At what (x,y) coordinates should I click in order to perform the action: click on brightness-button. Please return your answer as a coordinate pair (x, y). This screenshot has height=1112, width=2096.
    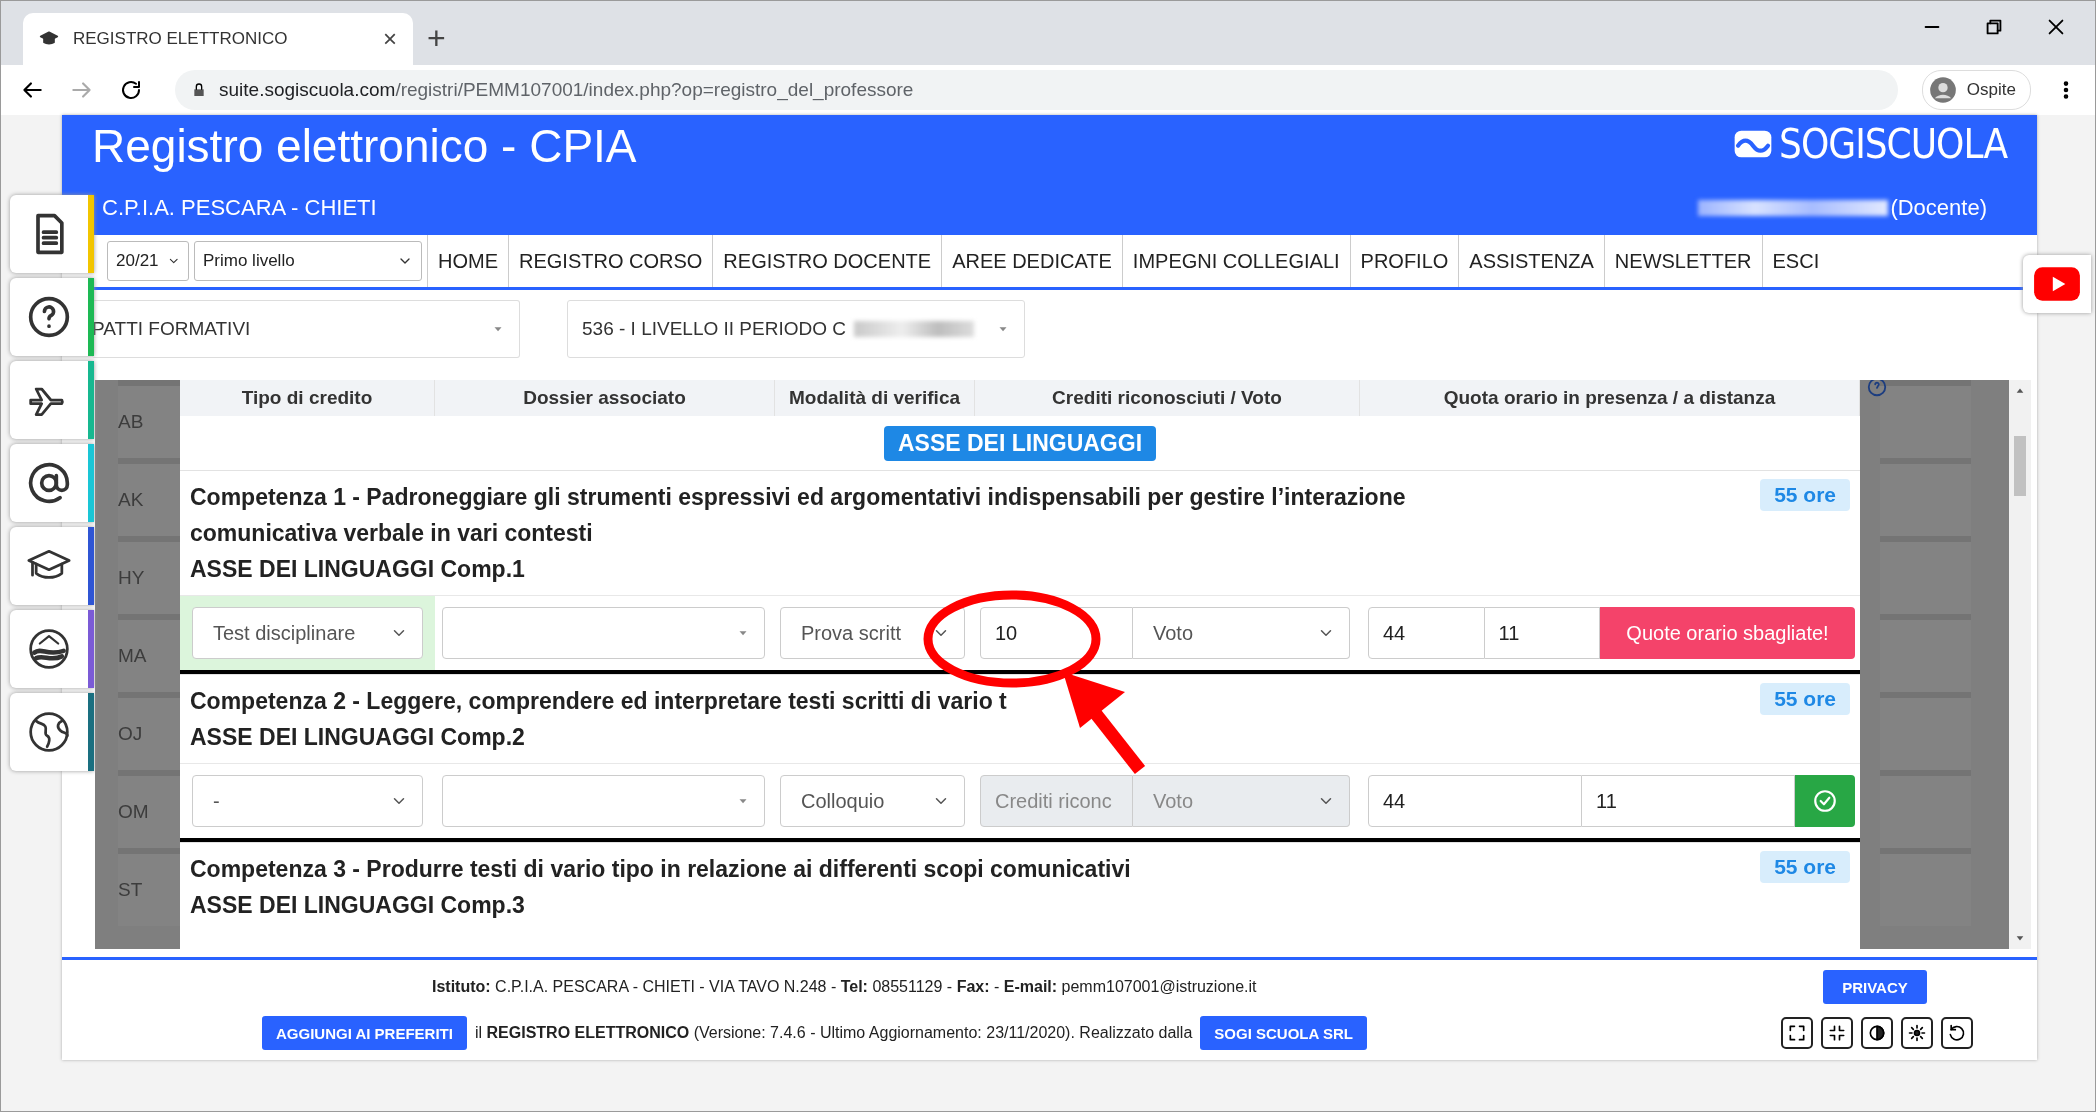
    Looking at the image, I should click on (1917, 1033).